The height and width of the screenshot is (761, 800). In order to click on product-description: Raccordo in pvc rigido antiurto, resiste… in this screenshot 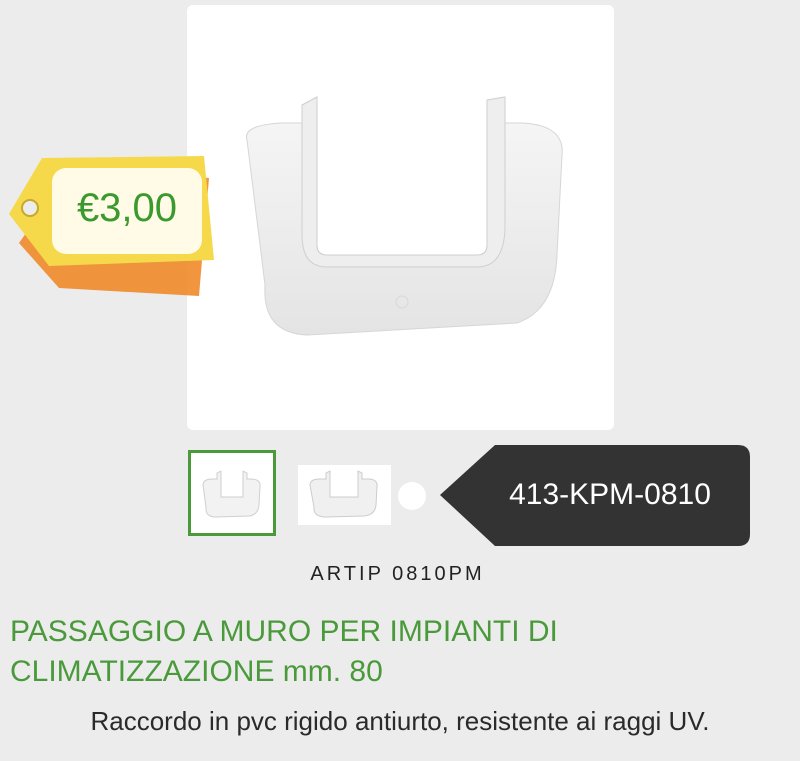, I will do `click(400, 721)`.